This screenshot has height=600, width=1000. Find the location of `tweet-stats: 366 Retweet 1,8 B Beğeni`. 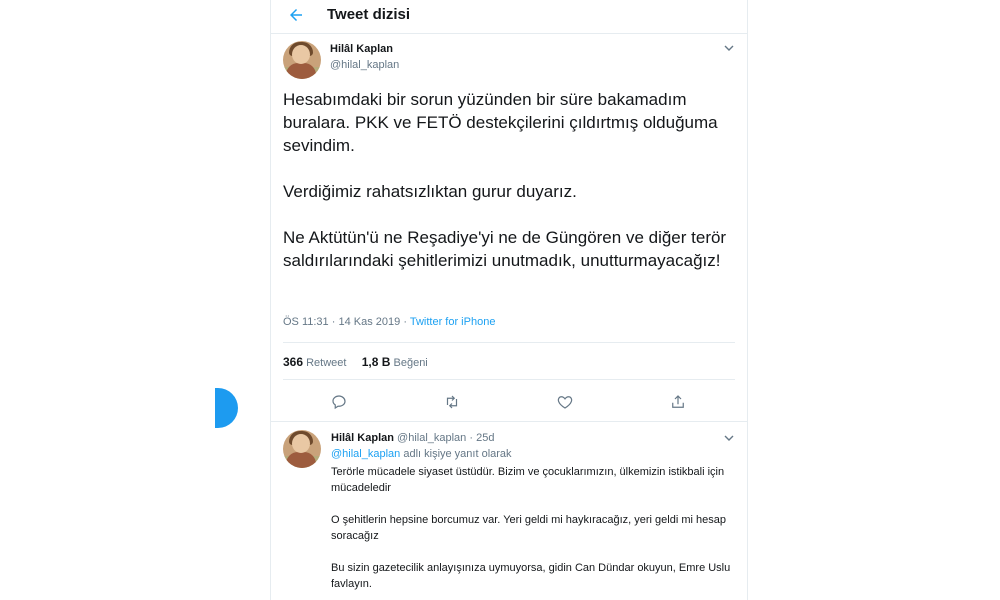

tweet-stats: 366 Retweet 1,8 B Beğeni is located at coordinates (355, 362).